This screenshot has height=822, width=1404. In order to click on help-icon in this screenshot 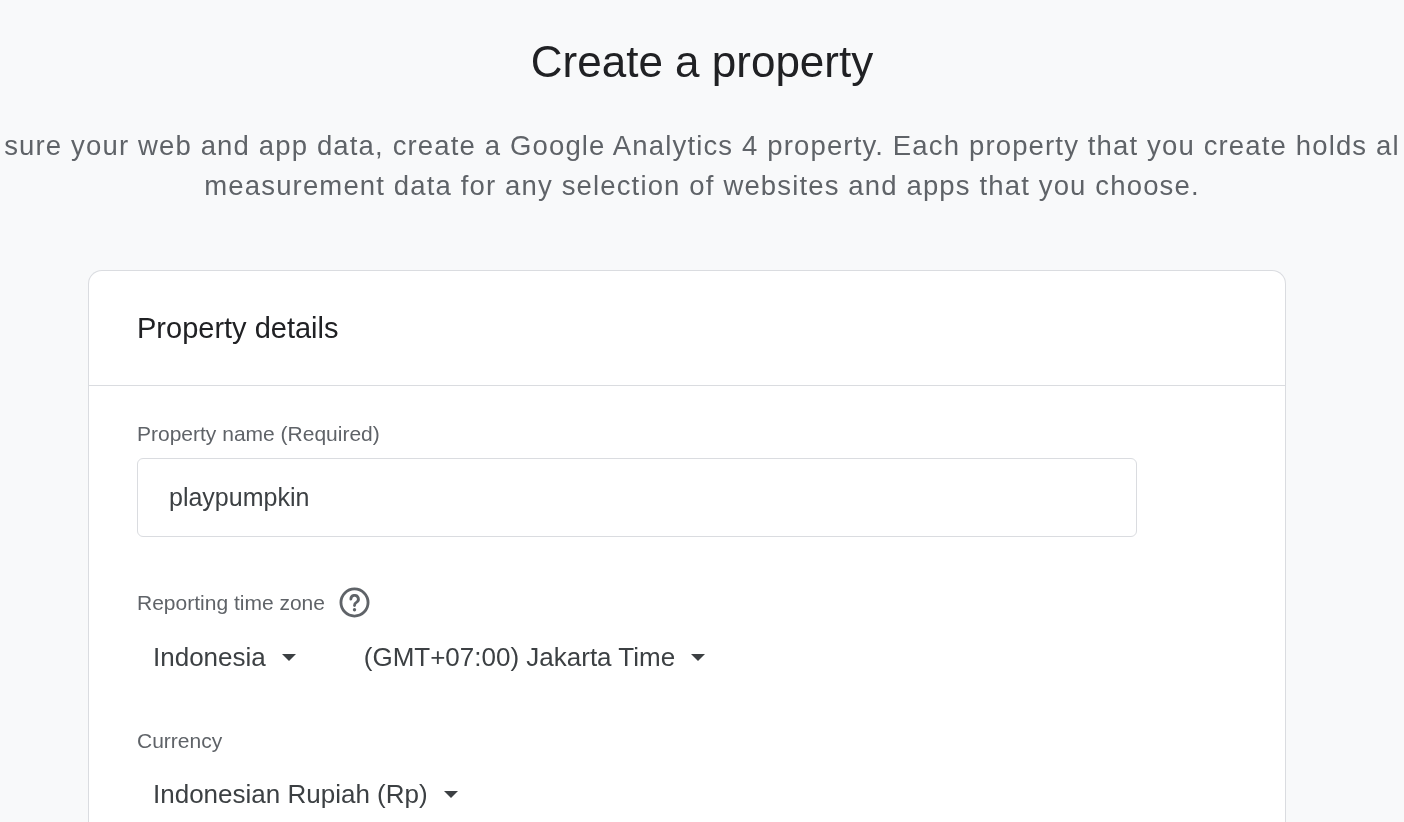, I will do `click(354, 602)`.